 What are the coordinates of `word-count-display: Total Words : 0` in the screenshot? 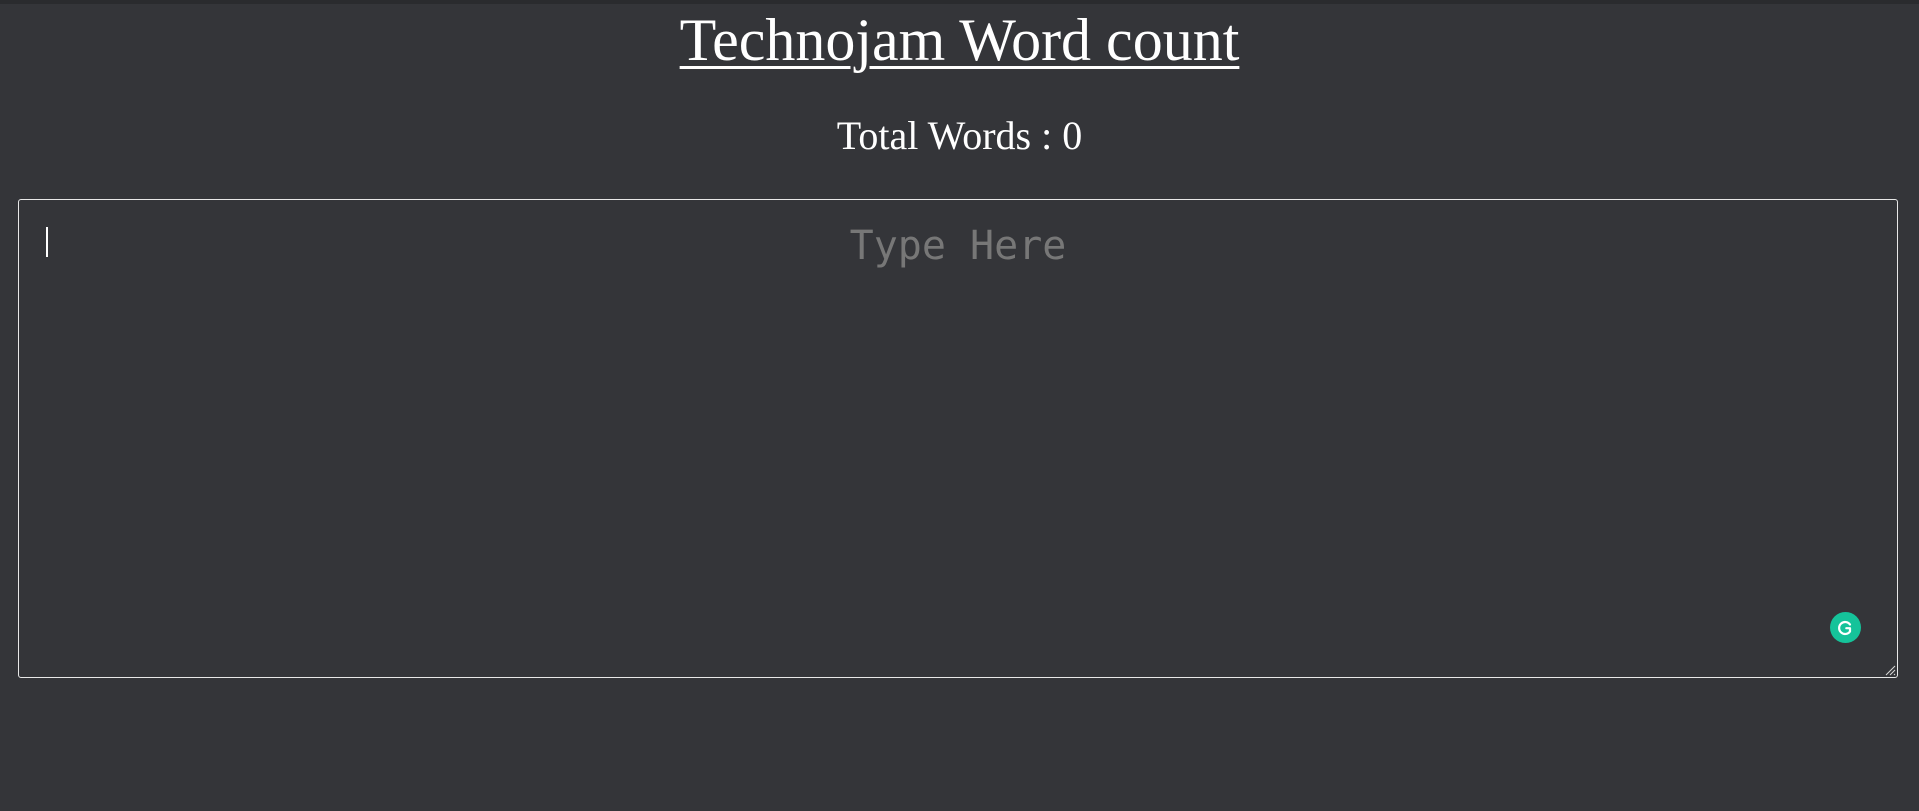 It's located at (959, 135).